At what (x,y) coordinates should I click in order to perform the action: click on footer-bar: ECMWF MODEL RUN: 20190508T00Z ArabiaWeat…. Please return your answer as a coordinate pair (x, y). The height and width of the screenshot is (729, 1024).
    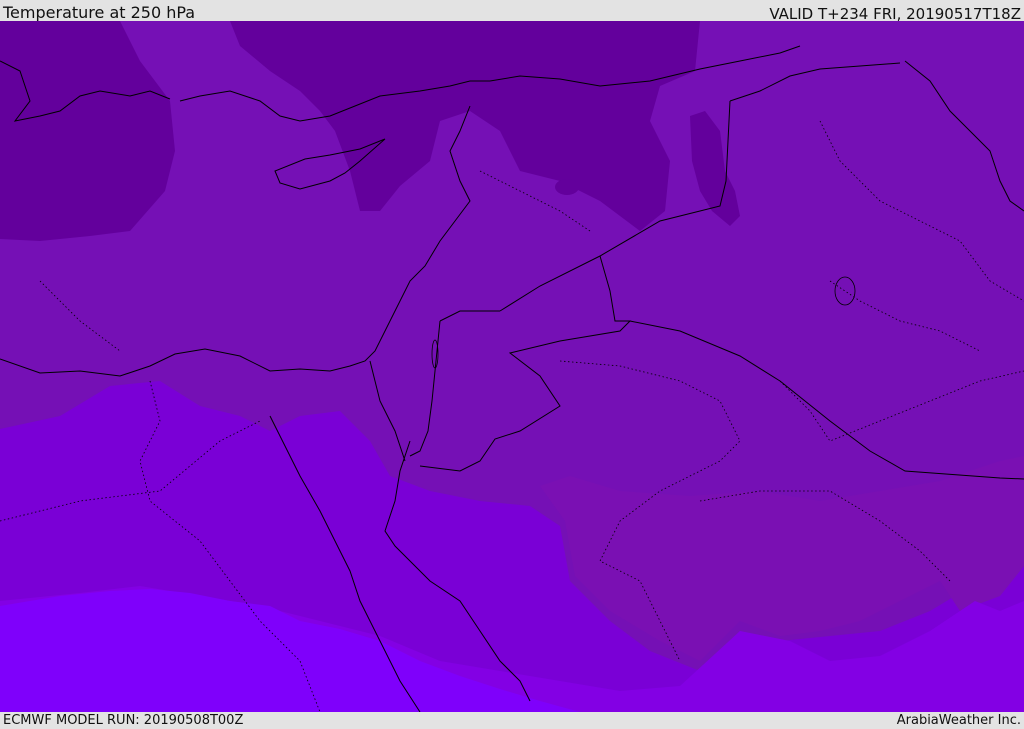
    Looking at the image, I should click on (512, 720).